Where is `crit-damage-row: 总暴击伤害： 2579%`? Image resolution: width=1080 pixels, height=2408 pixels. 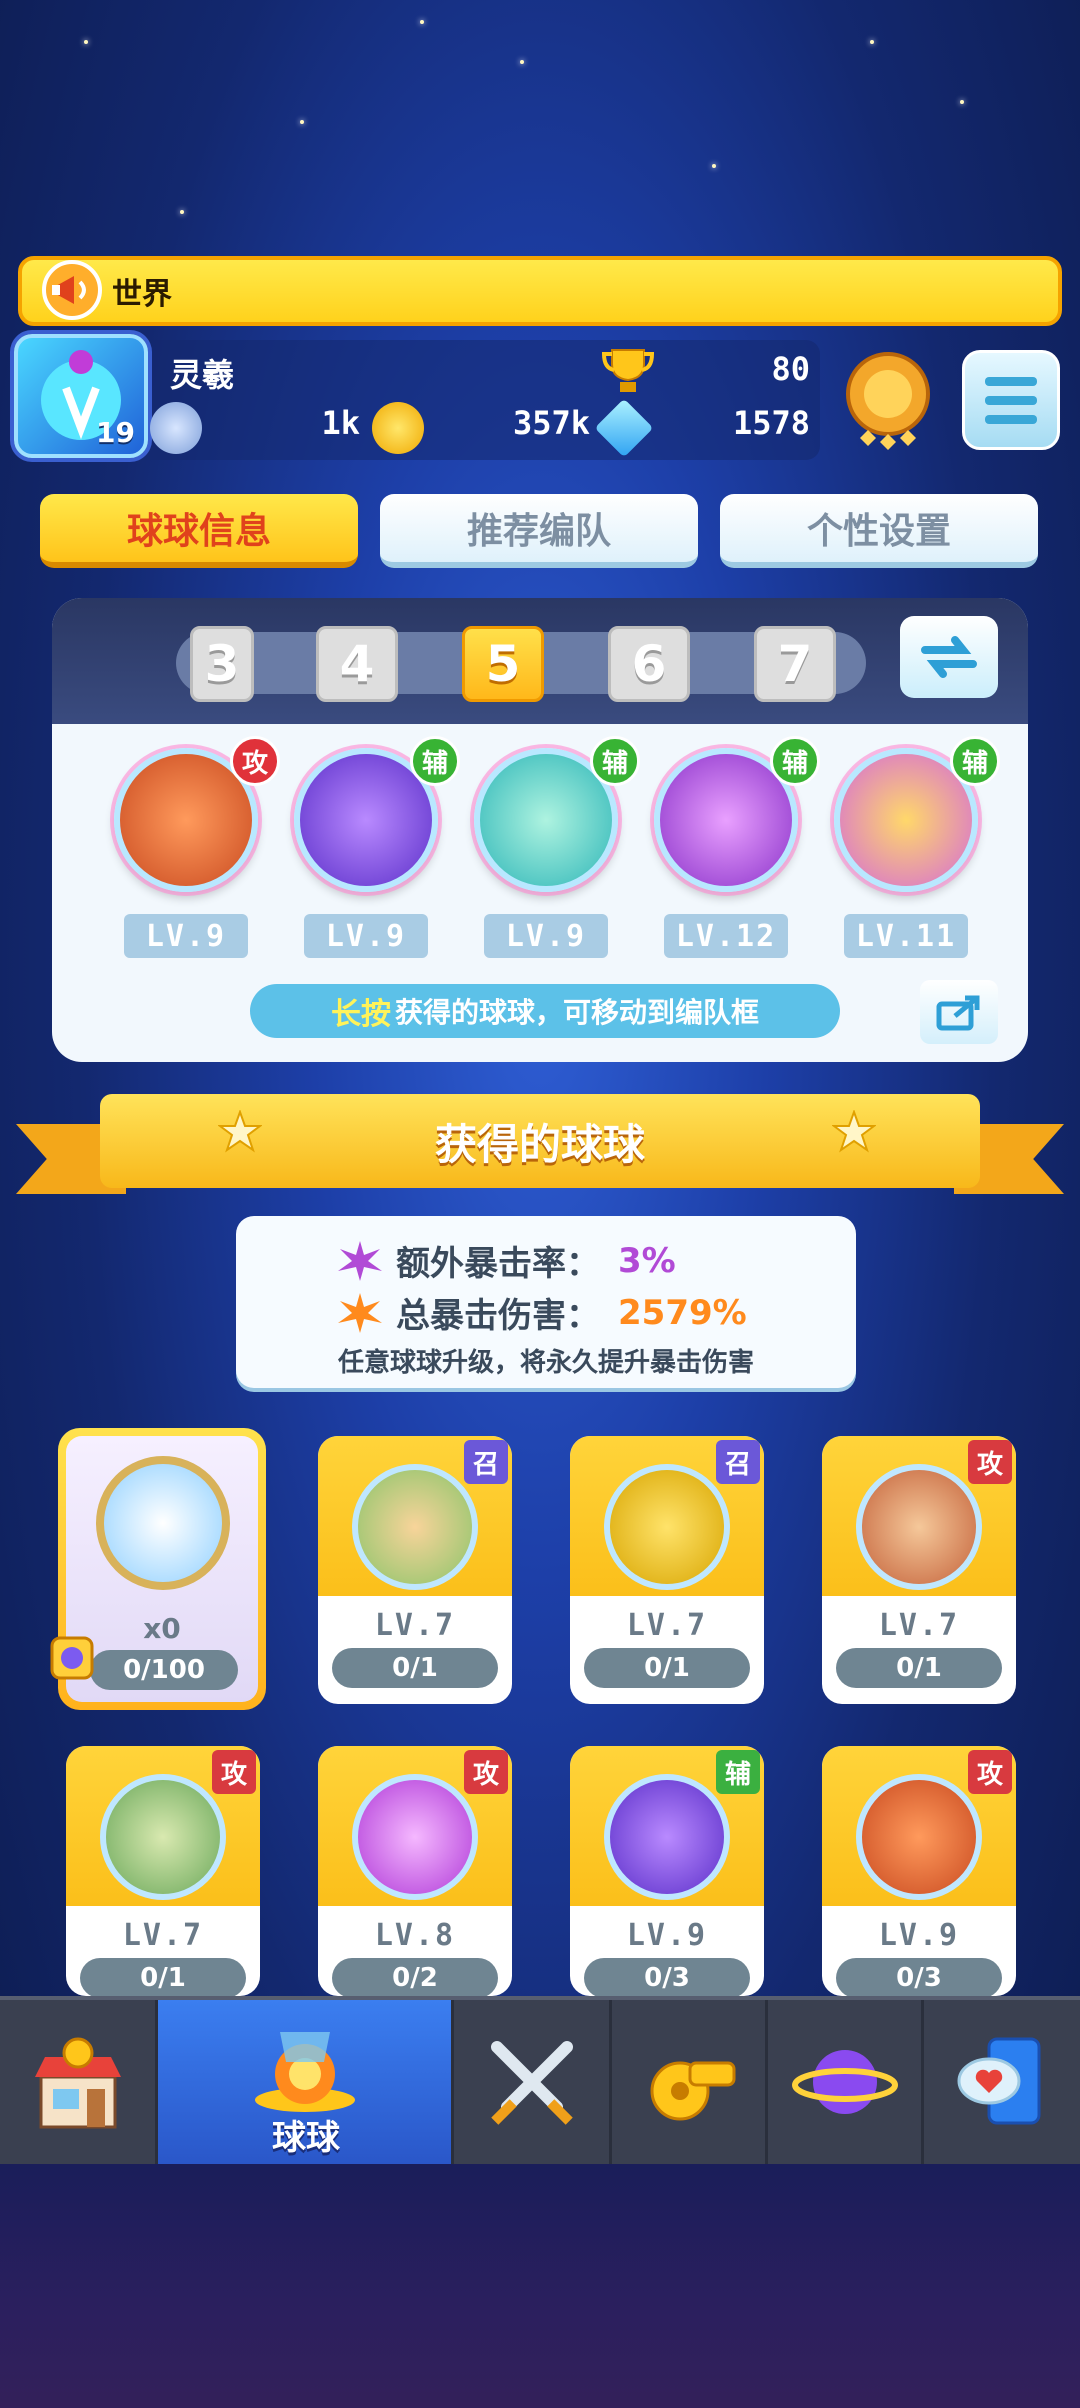
crit-damage-row: 总暴击伤害： 2579% is located at coordinates (541, 1312).